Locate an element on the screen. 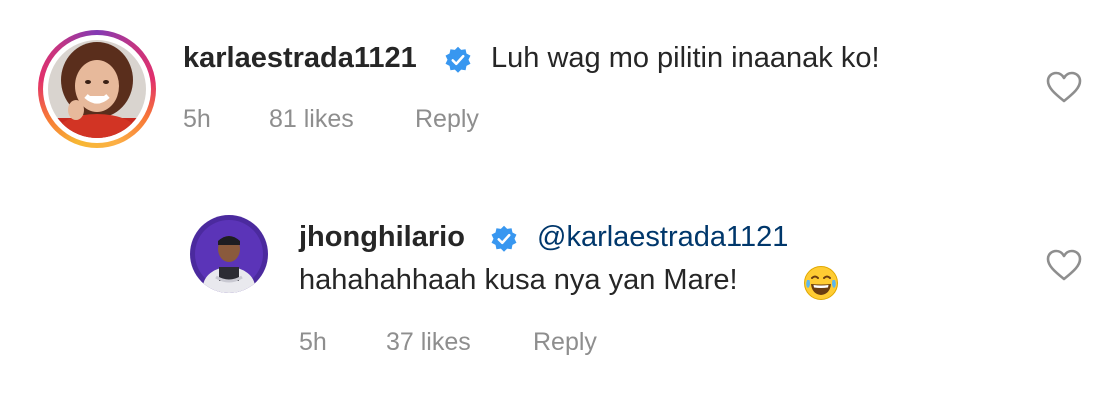  comment-username: jhonghilario is located at coordinates (382, 237).